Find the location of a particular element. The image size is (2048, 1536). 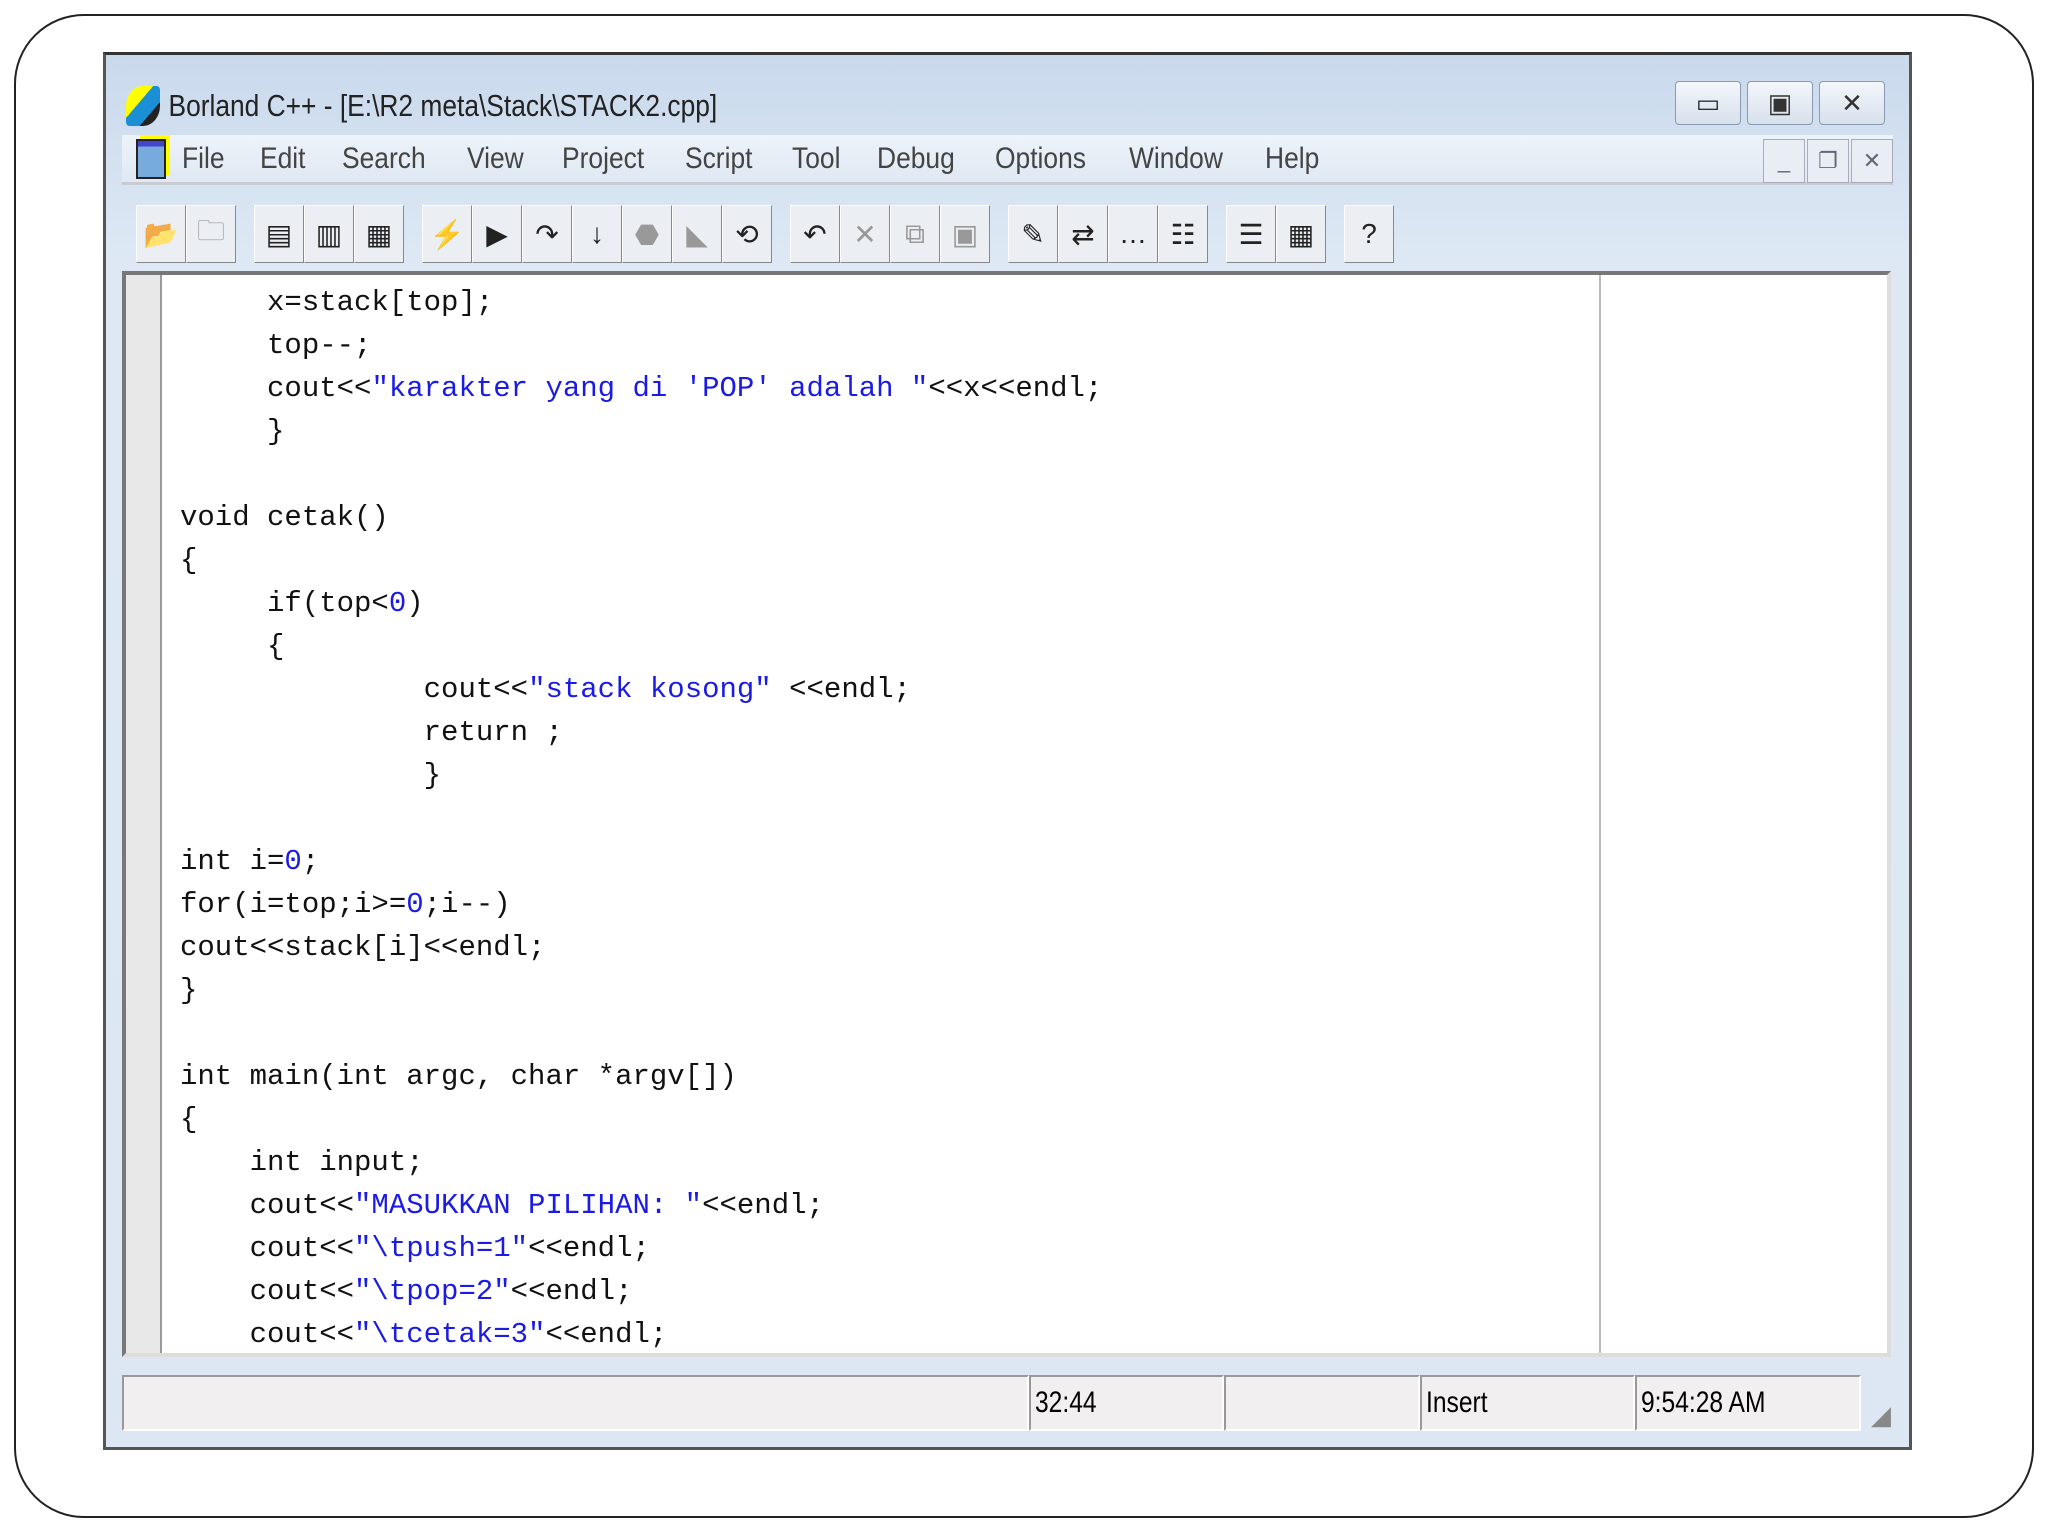

build-all-button: ▦ is located at coordinates (379, 234).